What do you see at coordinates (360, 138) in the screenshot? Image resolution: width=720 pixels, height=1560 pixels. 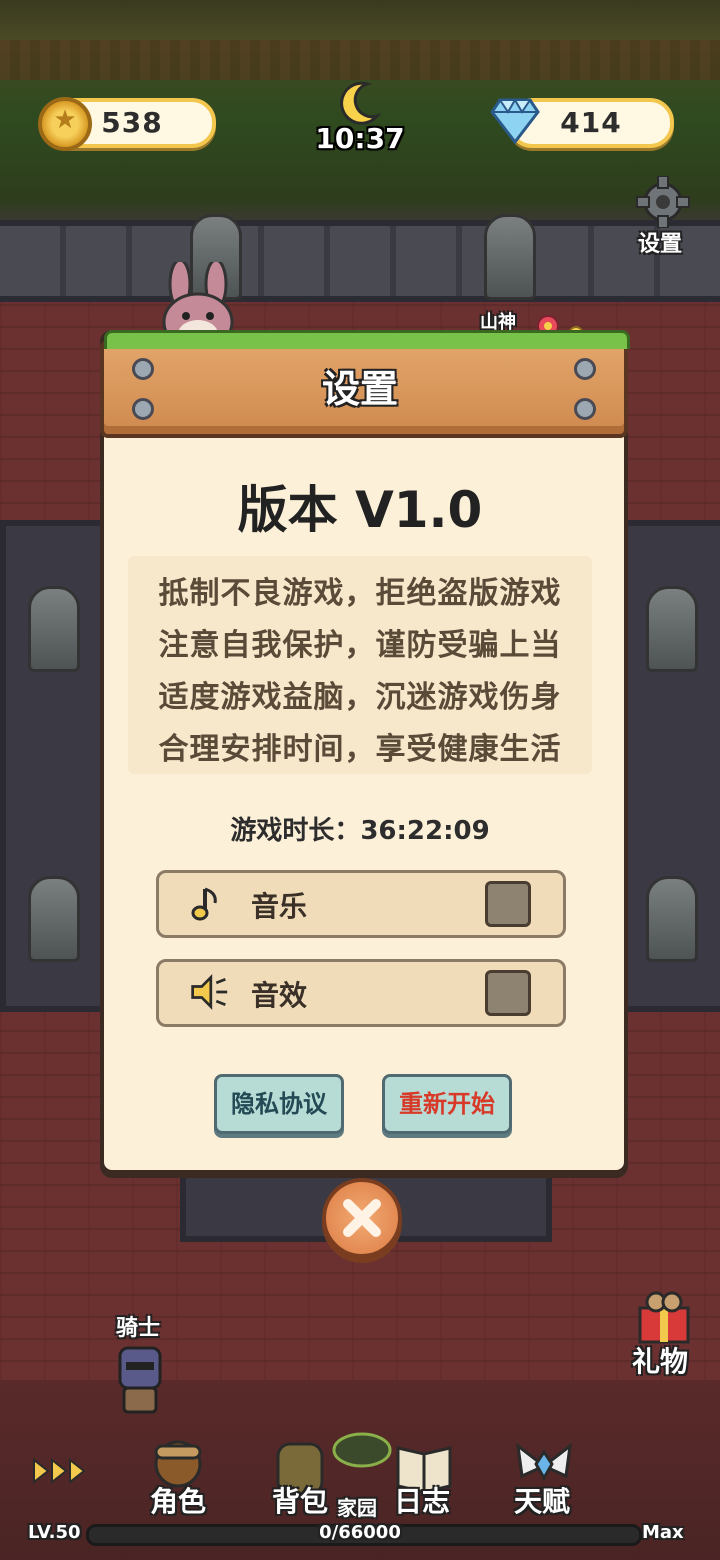 I see `game-clock: 10:37` at bounding box center [360, 138].